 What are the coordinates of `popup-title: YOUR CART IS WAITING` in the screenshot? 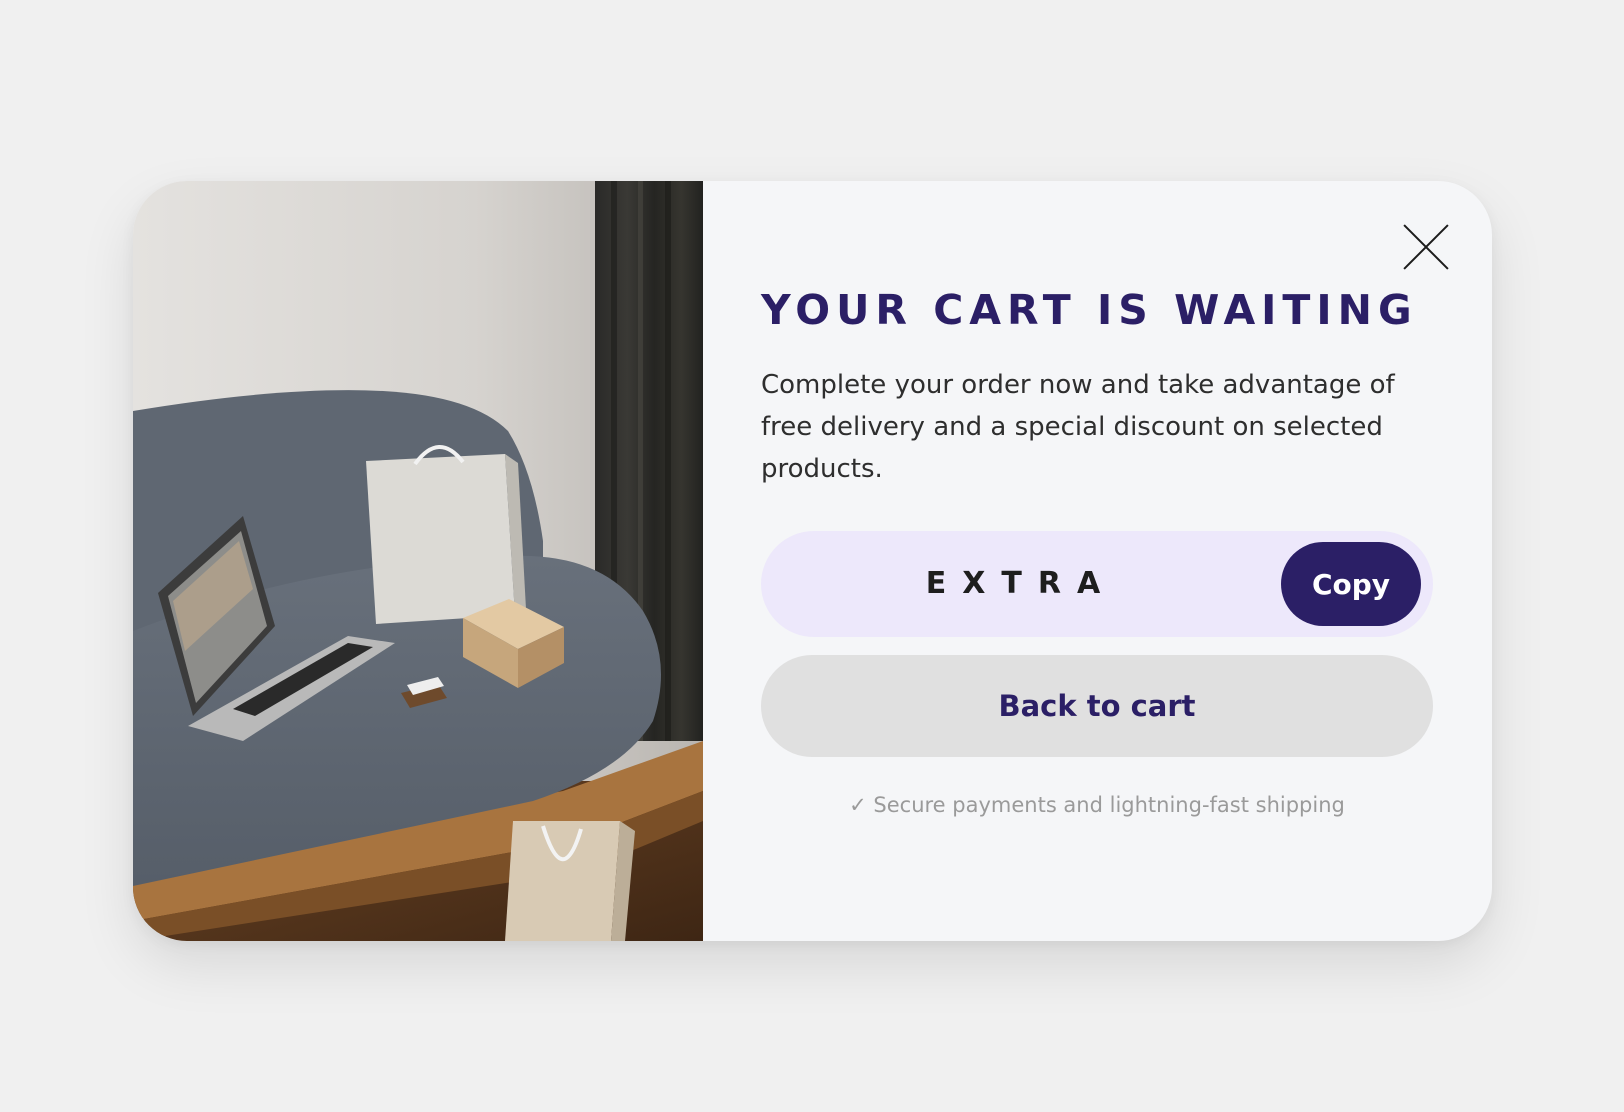 It's located at (1089, 310).